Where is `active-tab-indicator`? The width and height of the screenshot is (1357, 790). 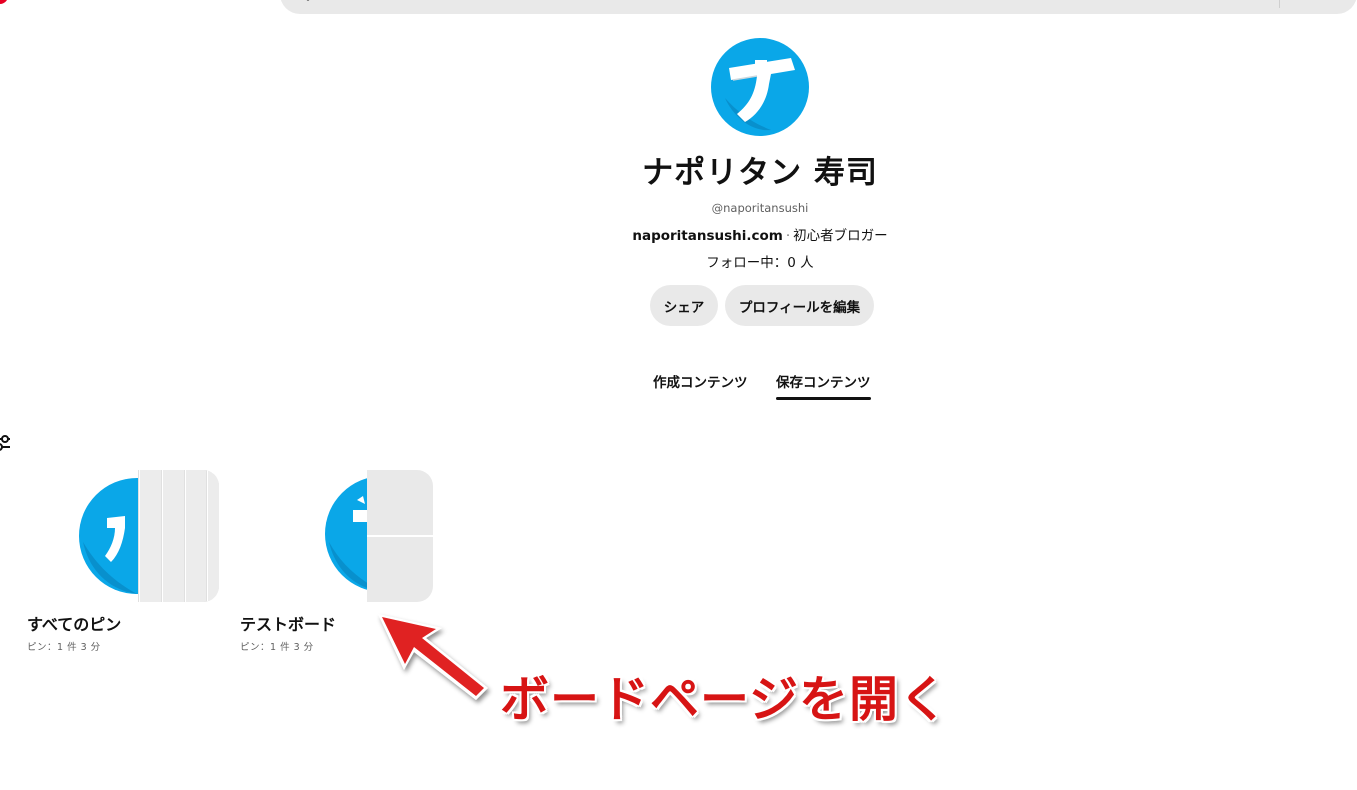
active-tab-indicator is located at coordinates (823, 398).